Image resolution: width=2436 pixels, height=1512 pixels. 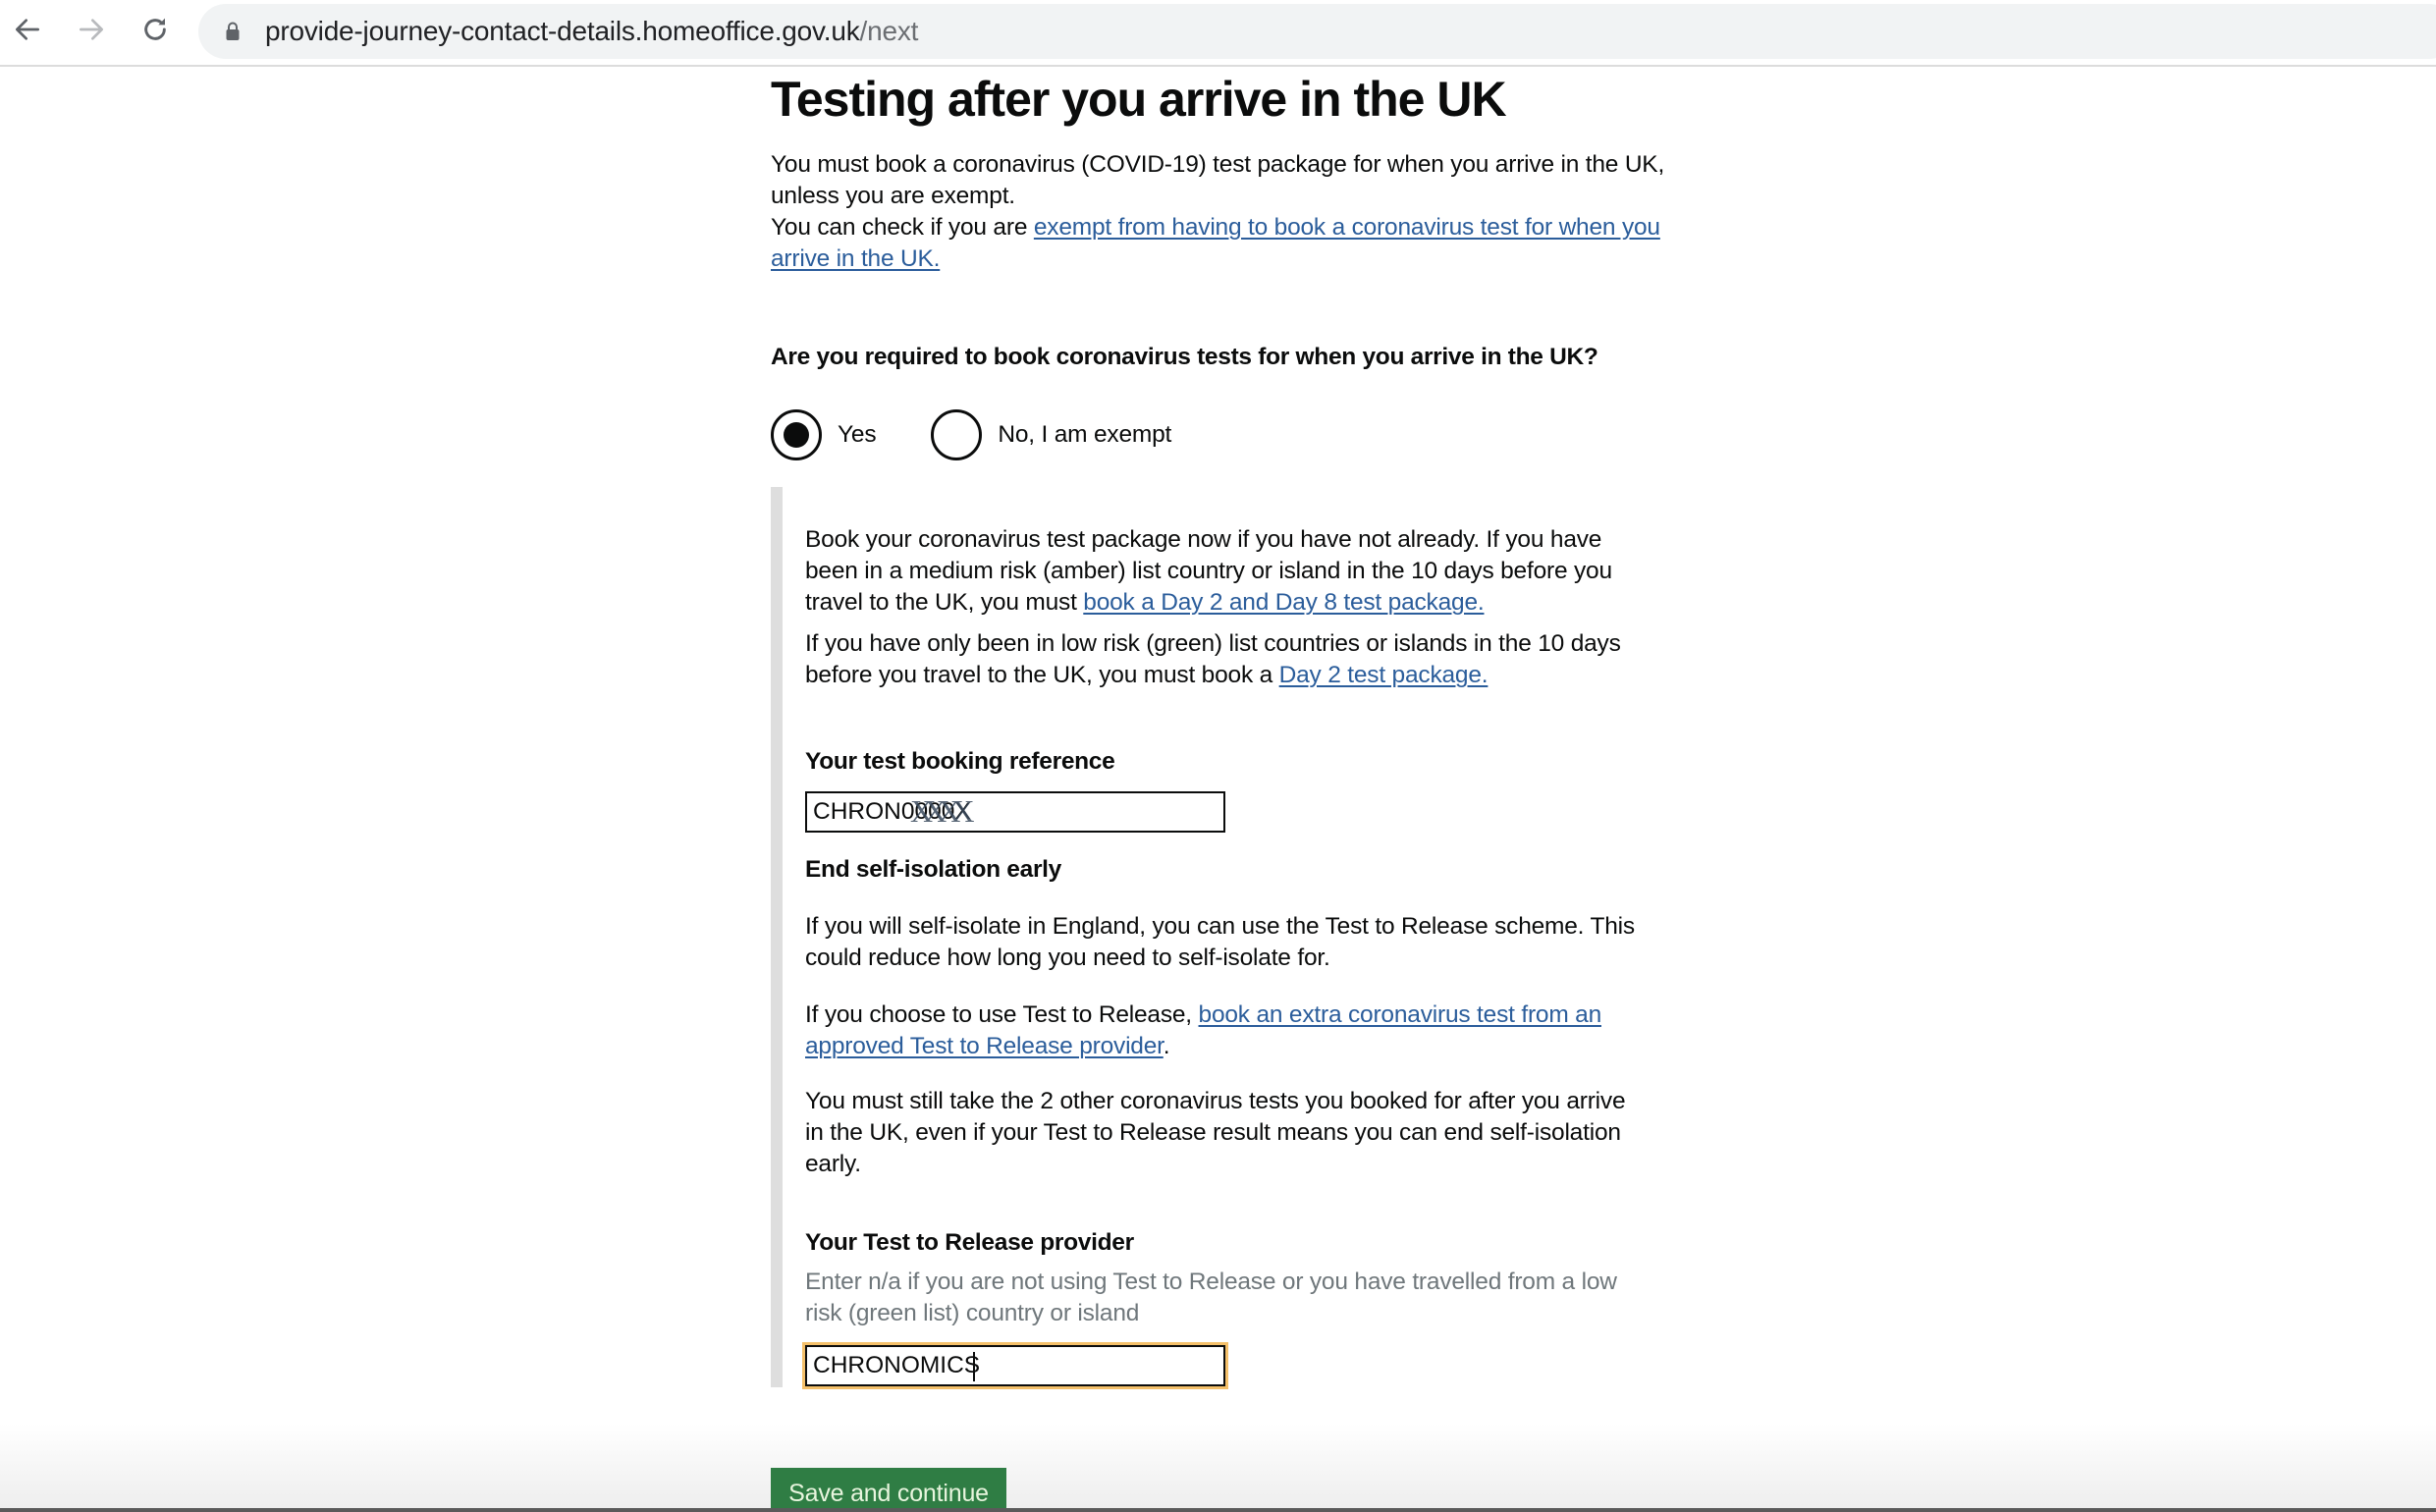 I want to click on booking-reference-label: Your test booking reference, so click(x=960, y=762).